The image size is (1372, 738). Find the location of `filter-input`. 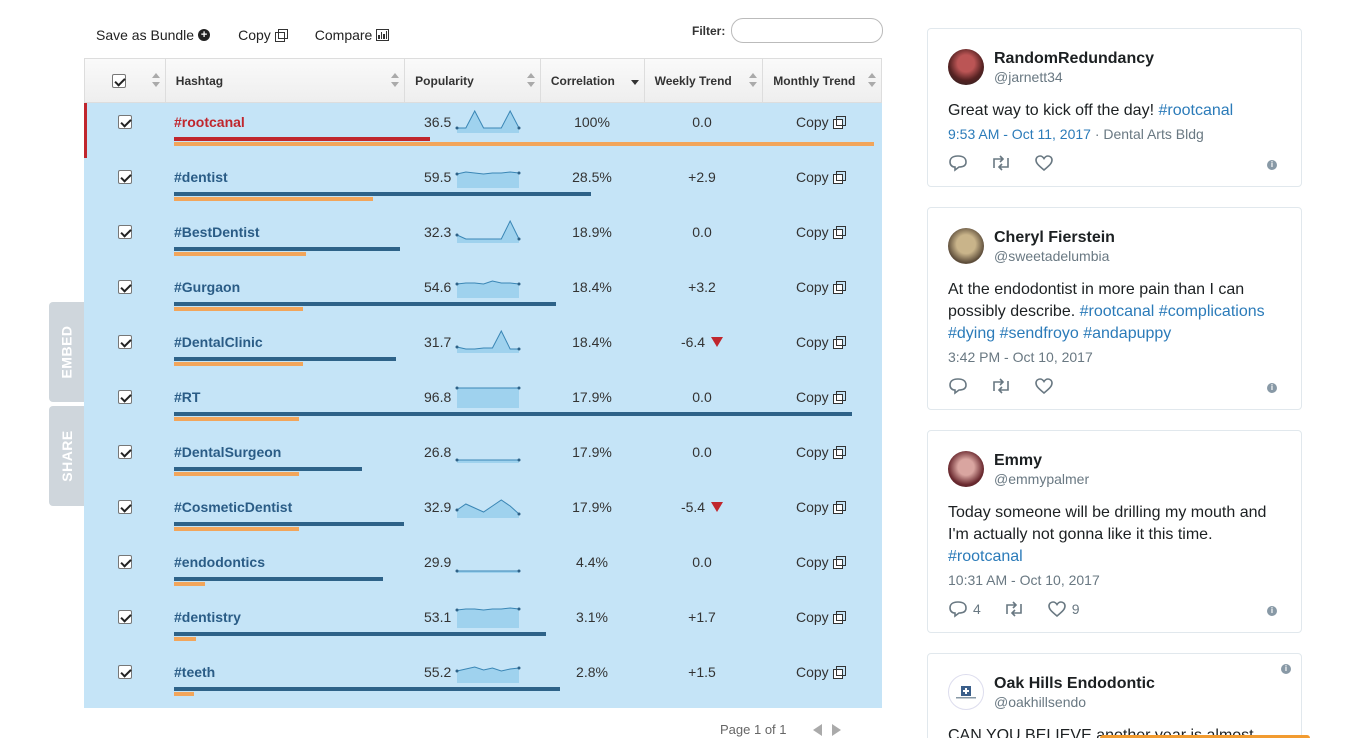

filter-input is located at coordinates (807, 30).